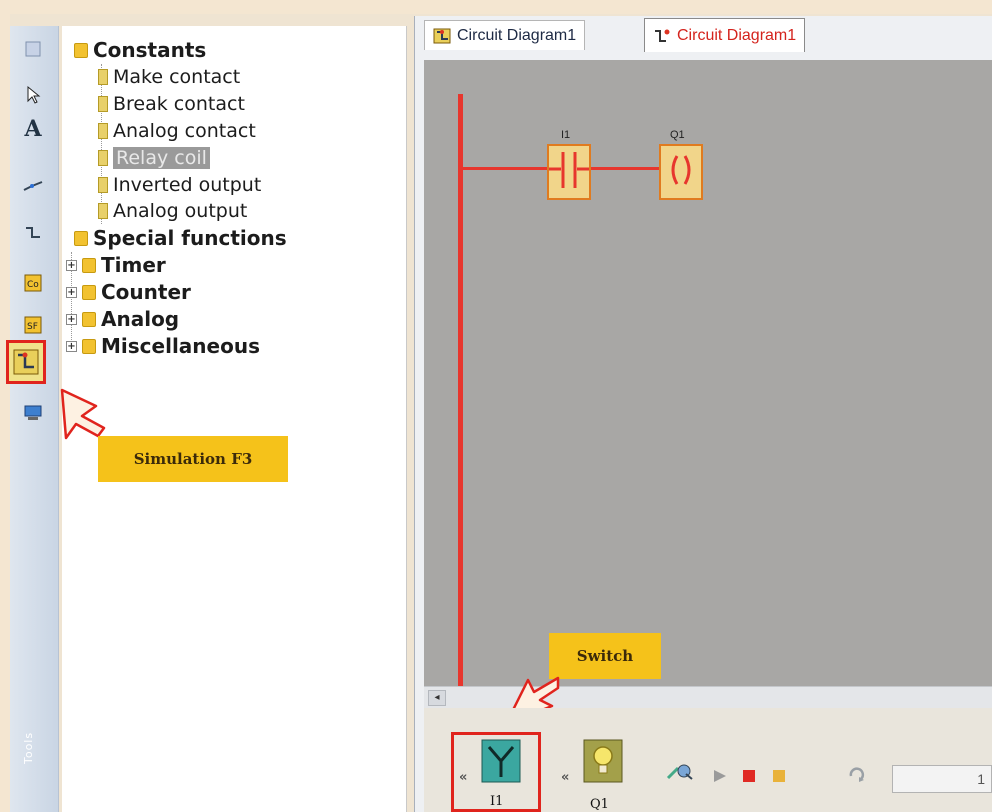  I want to click on lamp-icon, so click(603, 761).